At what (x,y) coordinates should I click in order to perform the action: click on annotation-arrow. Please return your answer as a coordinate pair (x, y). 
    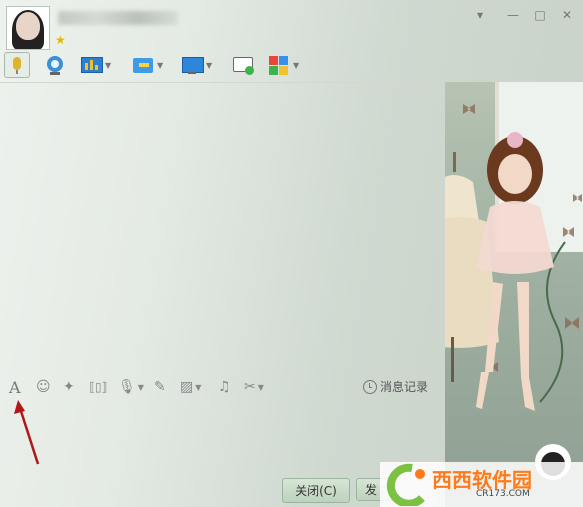
    Looking at the image, I should click on (27, 432).